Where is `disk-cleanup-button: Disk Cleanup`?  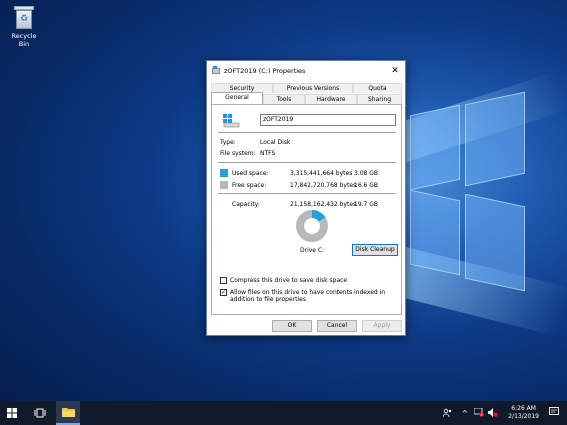 disk-cleanup-button: Disk Cleanup is located at coordinates (375, 250).